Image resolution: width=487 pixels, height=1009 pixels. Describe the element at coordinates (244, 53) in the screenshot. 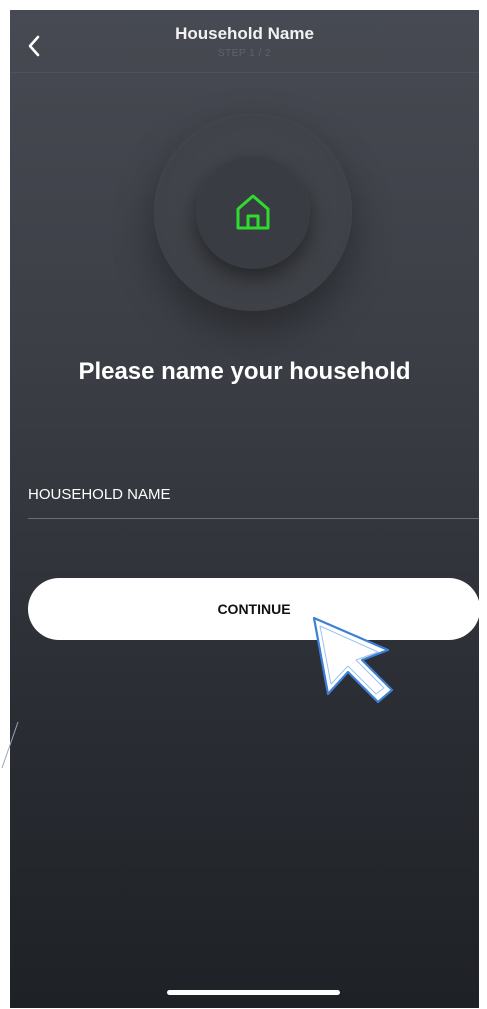

I see `step-indicator: STEP 1 / 2` at that location.